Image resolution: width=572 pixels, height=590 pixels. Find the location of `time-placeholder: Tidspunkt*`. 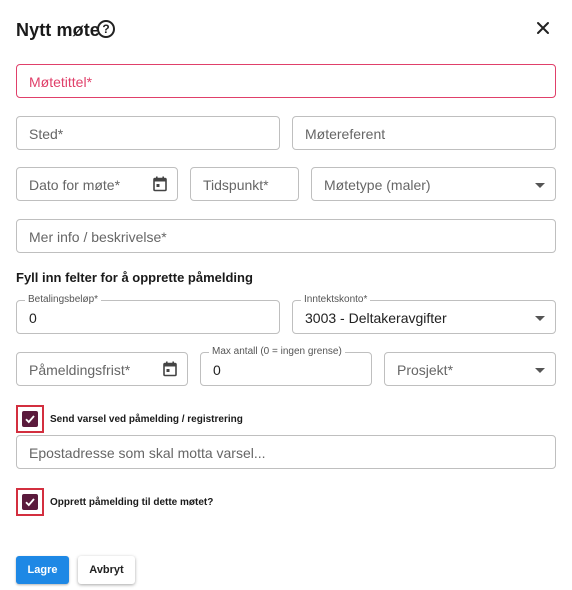

time-placeholder: Tidspunkt* is located at coordinates (236, 185).